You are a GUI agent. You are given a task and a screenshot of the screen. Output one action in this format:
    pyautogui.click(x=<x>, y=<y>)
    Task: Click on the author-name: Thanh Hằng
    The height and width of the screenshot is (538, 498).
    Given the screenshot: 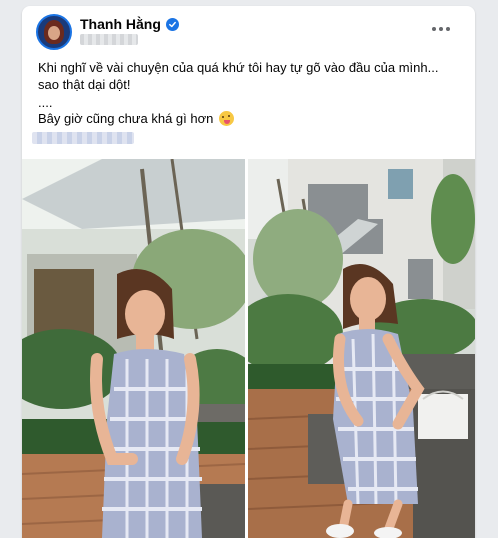 What is the action you would take?
    pyautogui.click(x=120, y=24)
    